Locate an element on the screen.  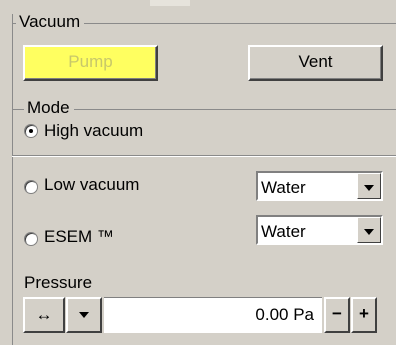
pressure-decrease-button: − is located at coordinates (337, 315).